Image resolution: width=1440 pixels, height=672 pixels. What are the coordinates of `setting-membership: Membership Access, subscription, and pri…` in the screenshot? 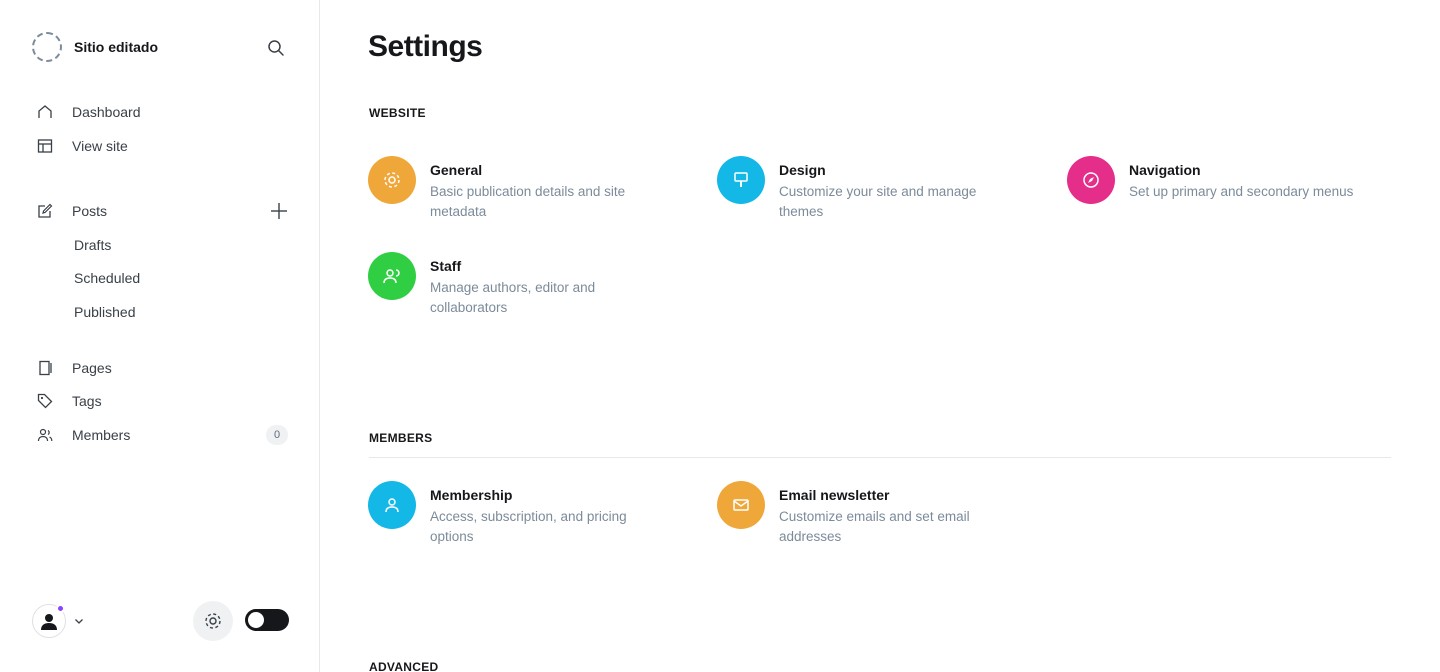 It's located at (518, 514).